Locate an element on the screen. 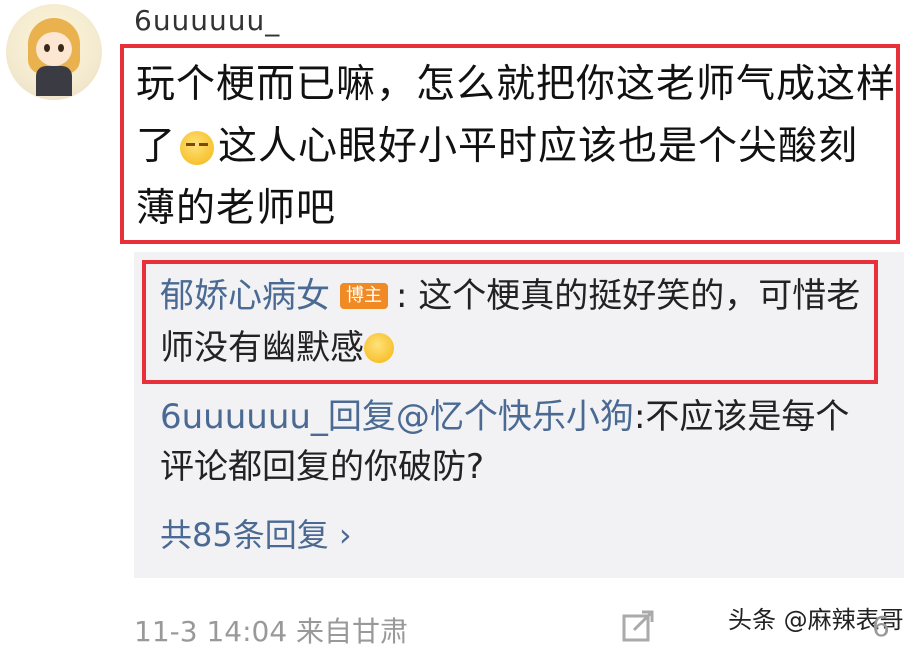  comment-text-part2: 这人心眼好小平时应该也是个尖酸刻薄的老师吧 is located at coordinates (497, 177).